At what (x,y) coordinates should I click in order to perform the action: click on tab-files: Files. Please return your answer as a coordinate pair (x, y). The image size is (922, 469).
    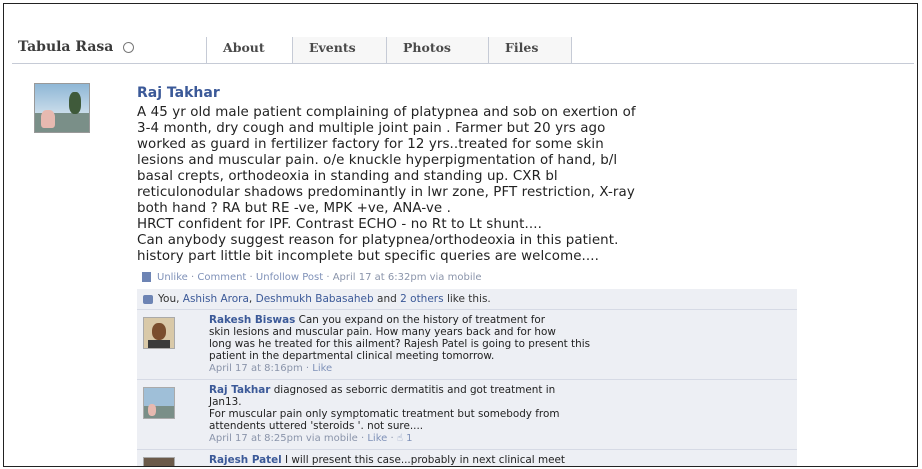
    Looking at the image, I should click on (530, 50).